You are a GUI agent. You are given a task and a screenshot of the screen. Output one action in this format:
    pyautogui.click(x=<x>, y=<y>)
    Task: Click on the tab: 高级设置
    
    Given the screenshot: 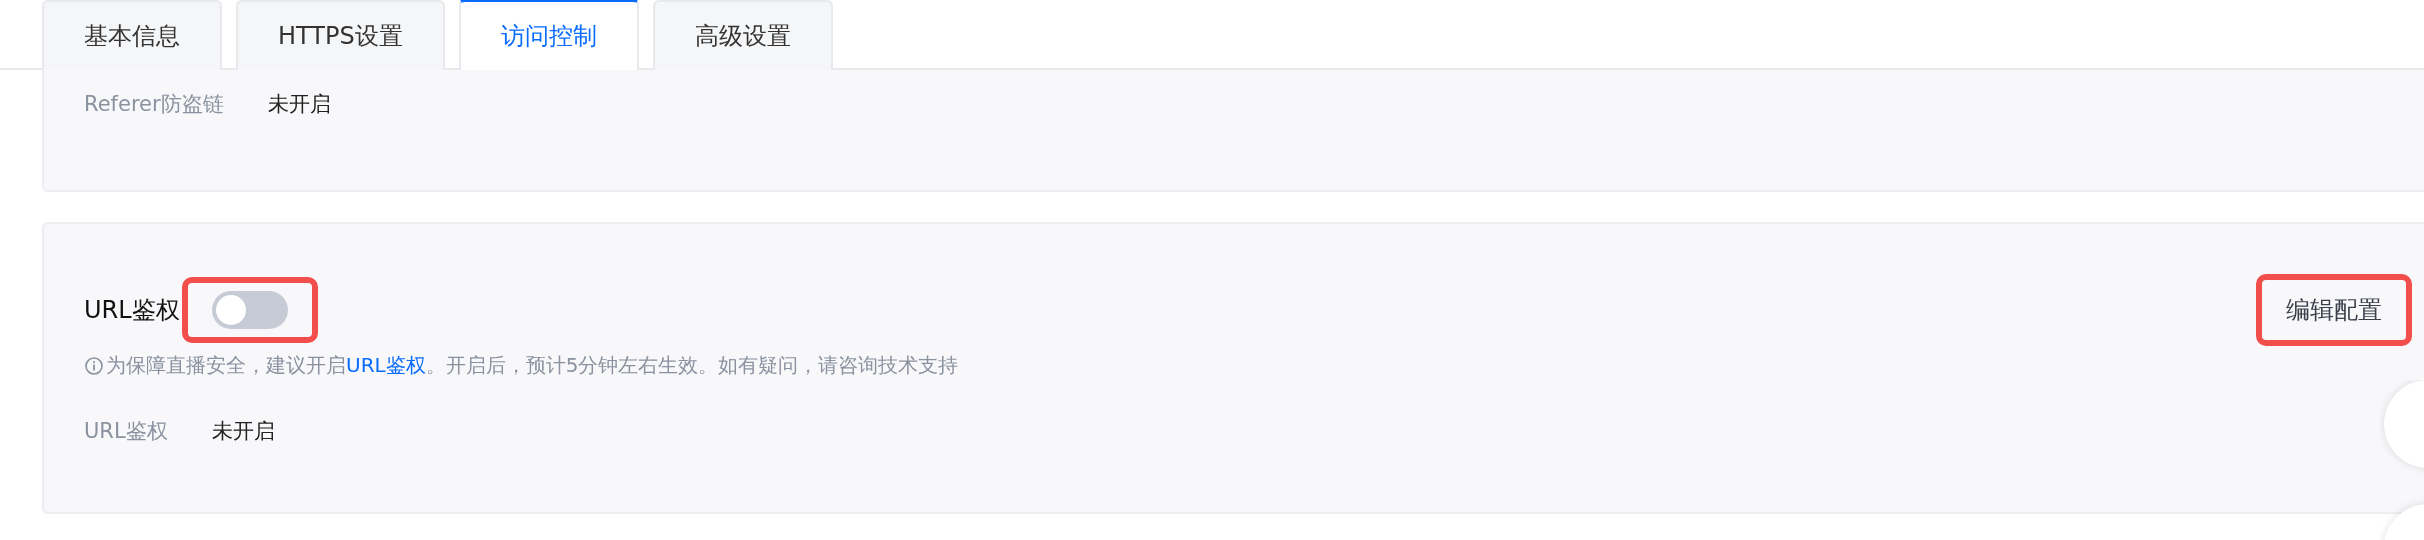 What is the action you would take?
    pyautogui.click(x=742, y=35)
    